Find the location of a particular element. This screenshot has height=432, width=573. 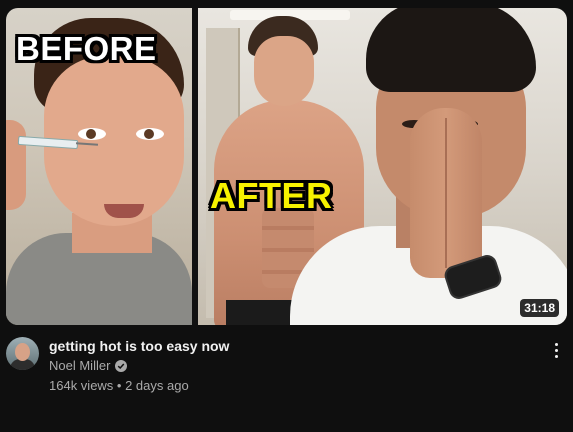

video-stats: 164k views • 2 days ago is located at coordinates (119, 386).